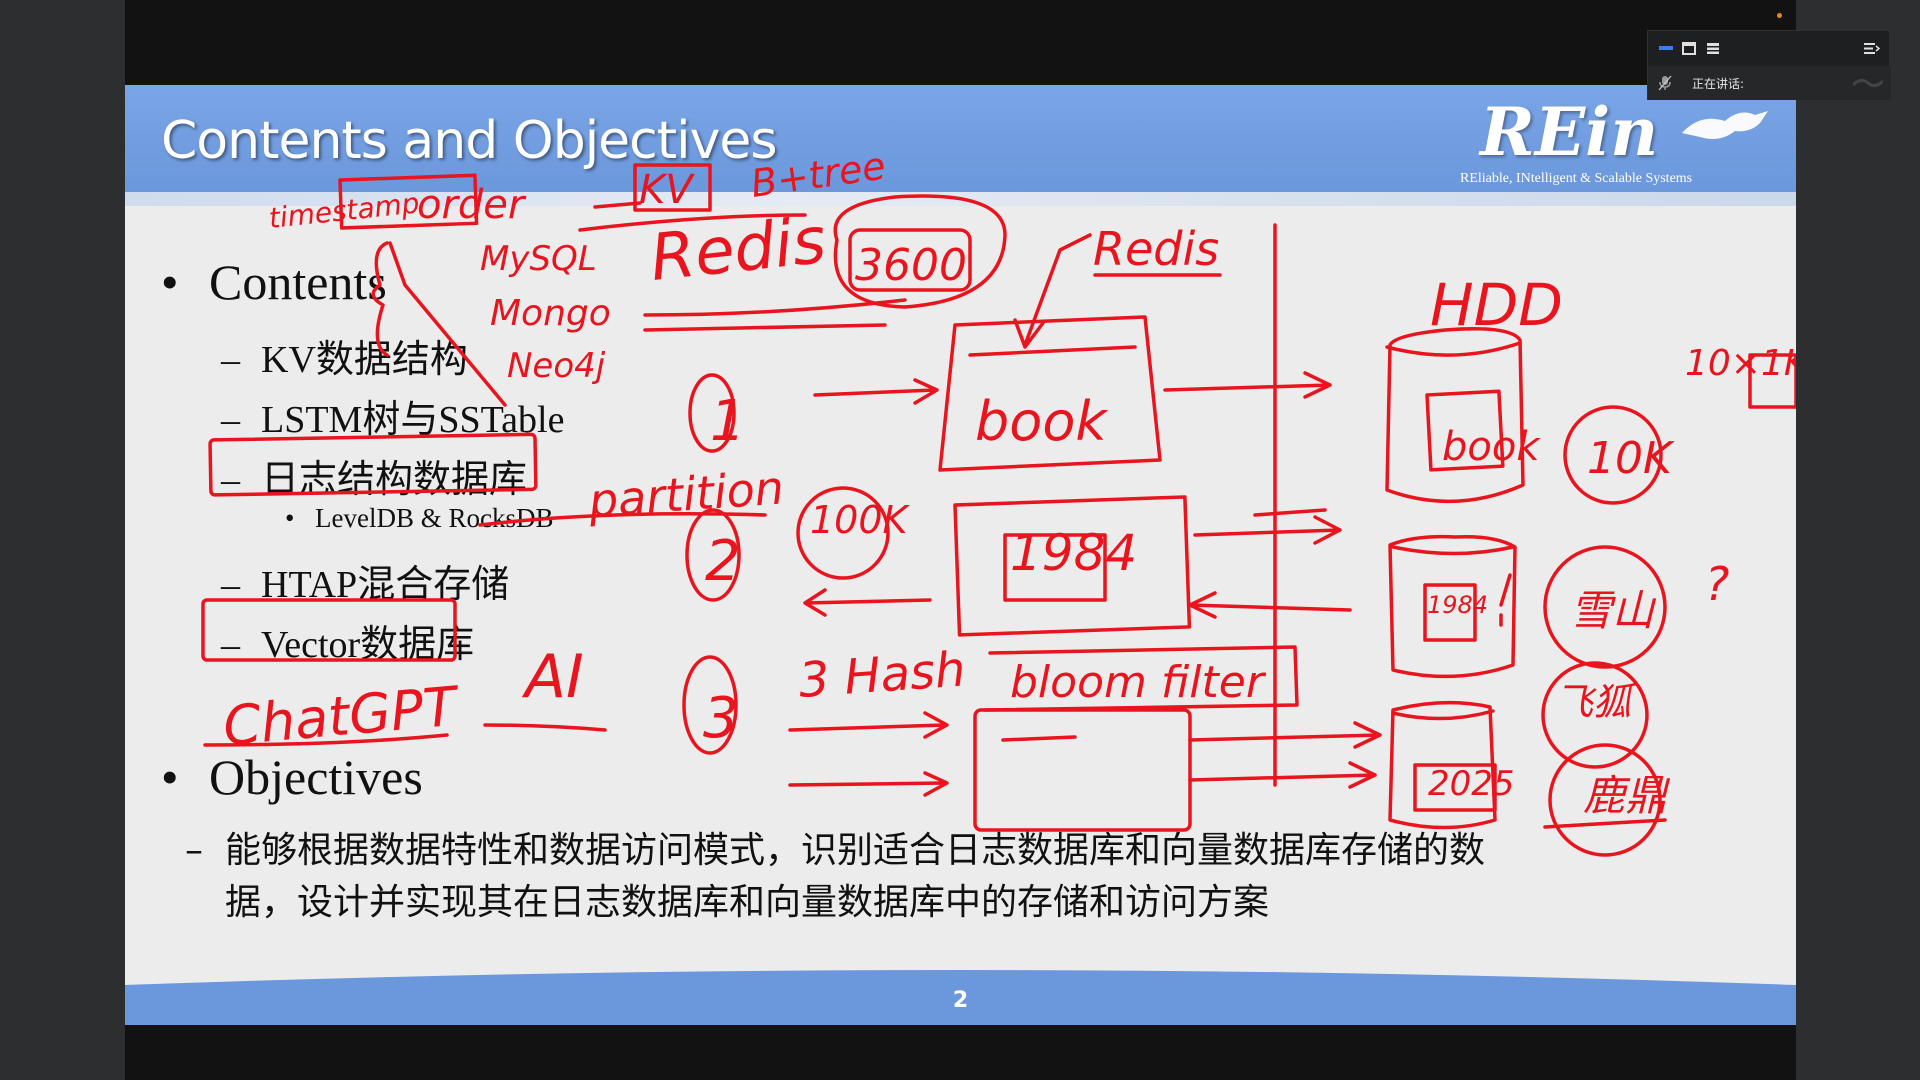 The image size is (1920, 1080). What do you see at coordinates (1613, 610) in the screenshot?
I see `annotation-xueshan: 雪山` at bounding box center [1613, 610].